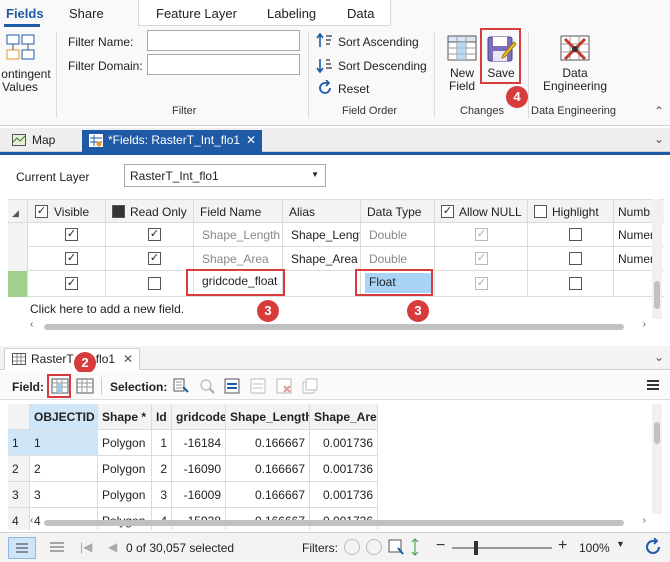  Describe the element at coordinates (20, 48) in the screenshot. I see `contingent-values-icon` at that location.